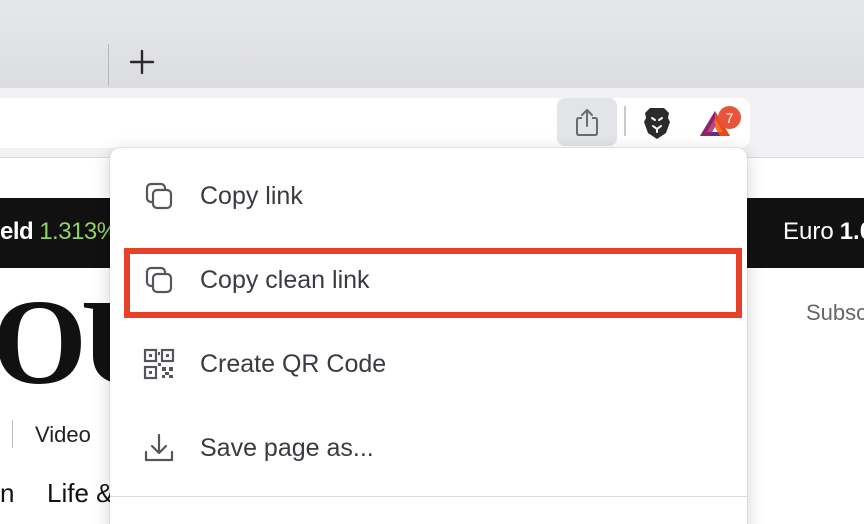 This screenshot has height=524, width=864. Describe the element at coordinates (433, 283) in the screenshot. I see `highlight-box` at that location.